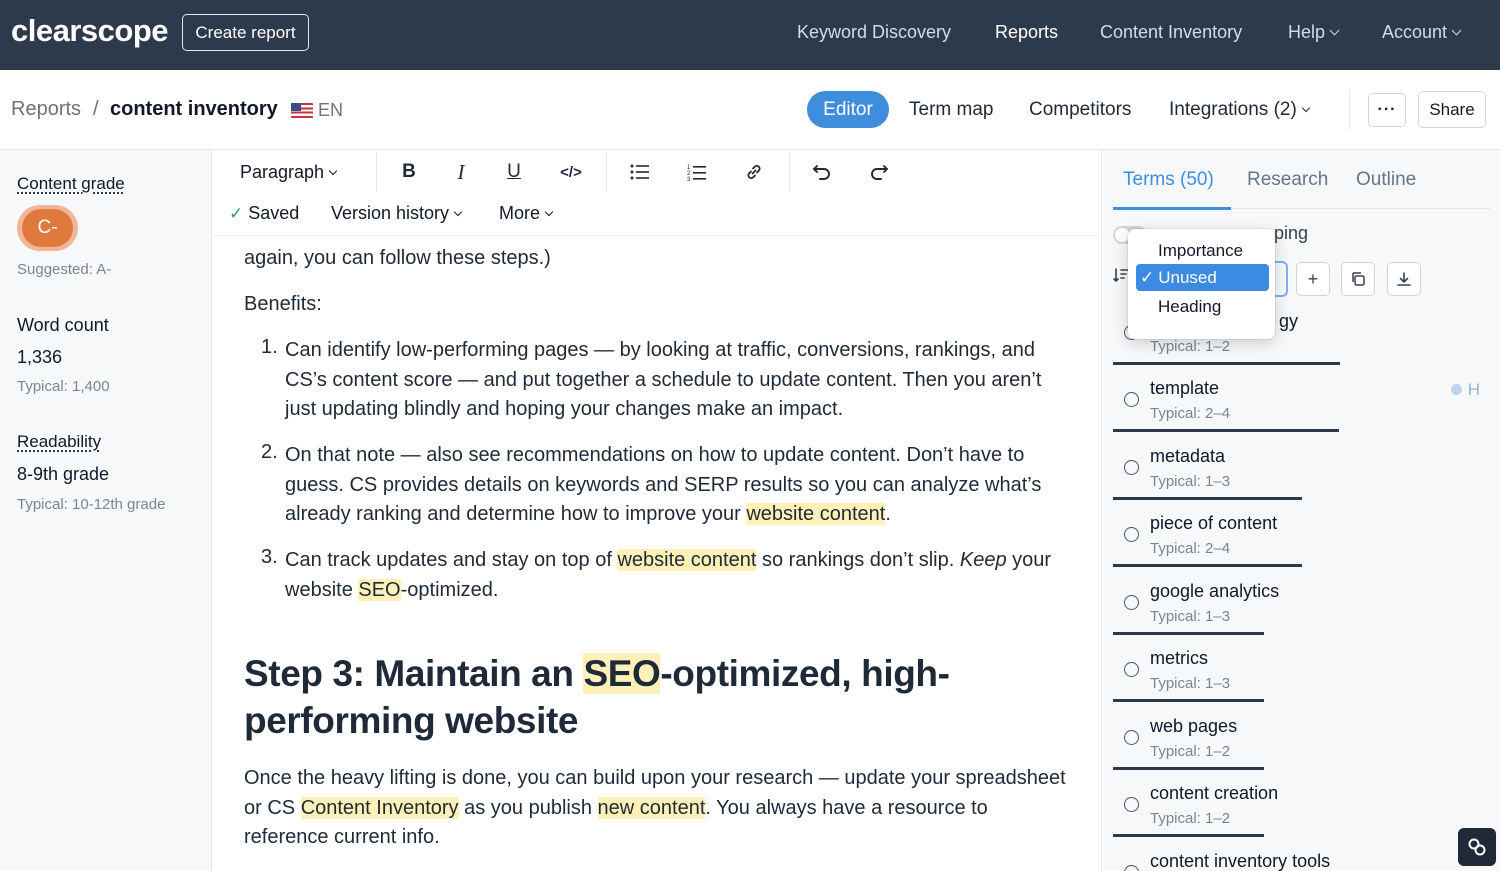  What do you see at coordinates (1307, 32) in the screenshot?
I see `nav-help-label: Help` at bounding box center [1307, 32].